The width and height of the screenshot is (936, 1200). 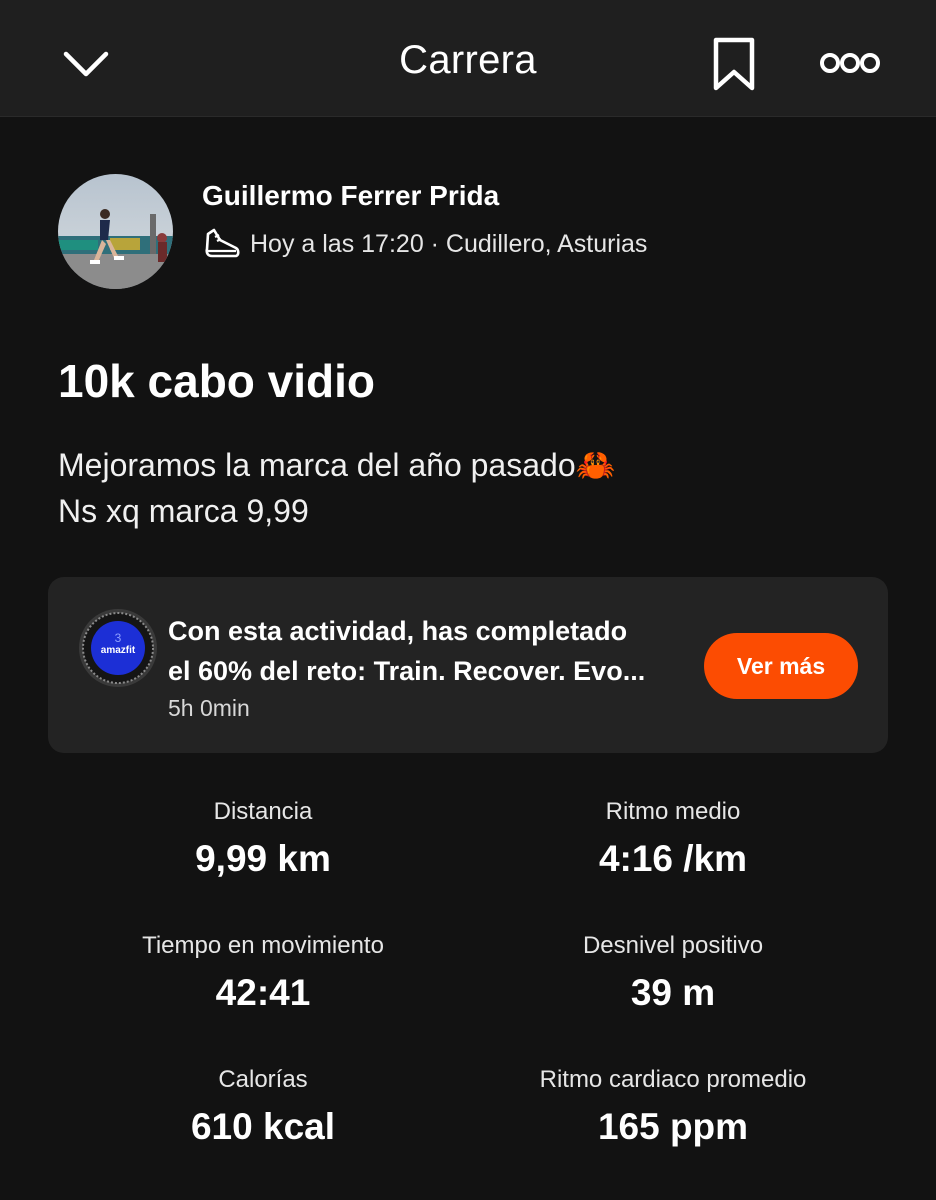 I want to click on athlete-name: Guillermo Ferrer Prida, so click(x=350, y=196).